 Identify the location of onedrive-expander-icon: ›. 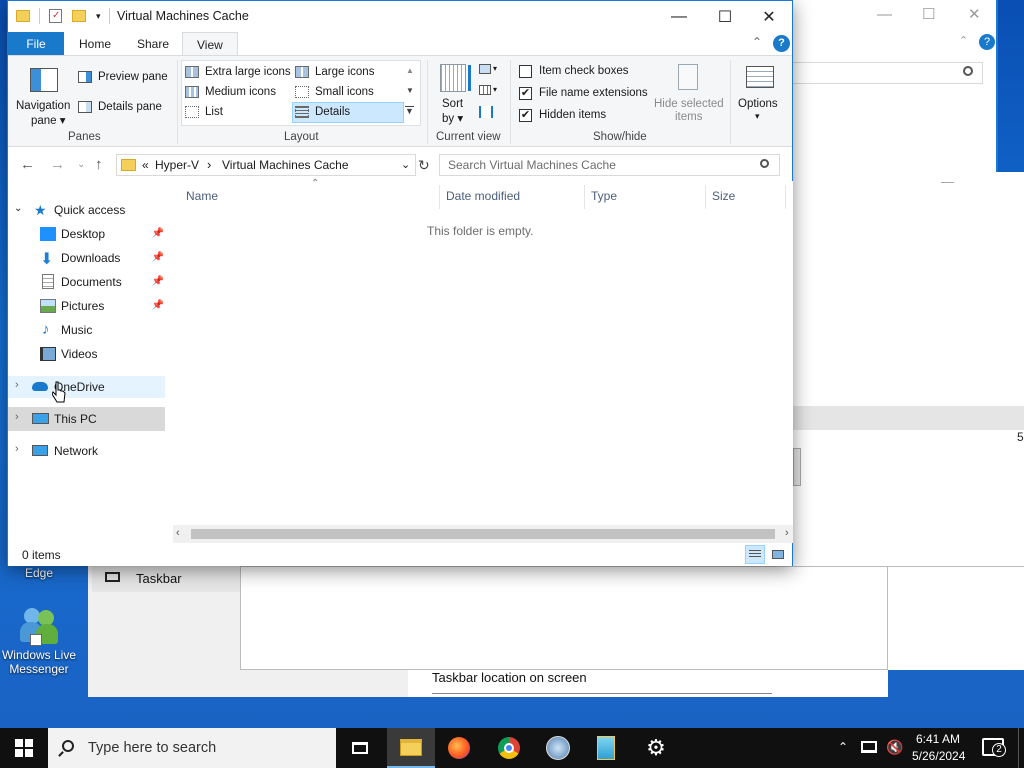
(17, 385).